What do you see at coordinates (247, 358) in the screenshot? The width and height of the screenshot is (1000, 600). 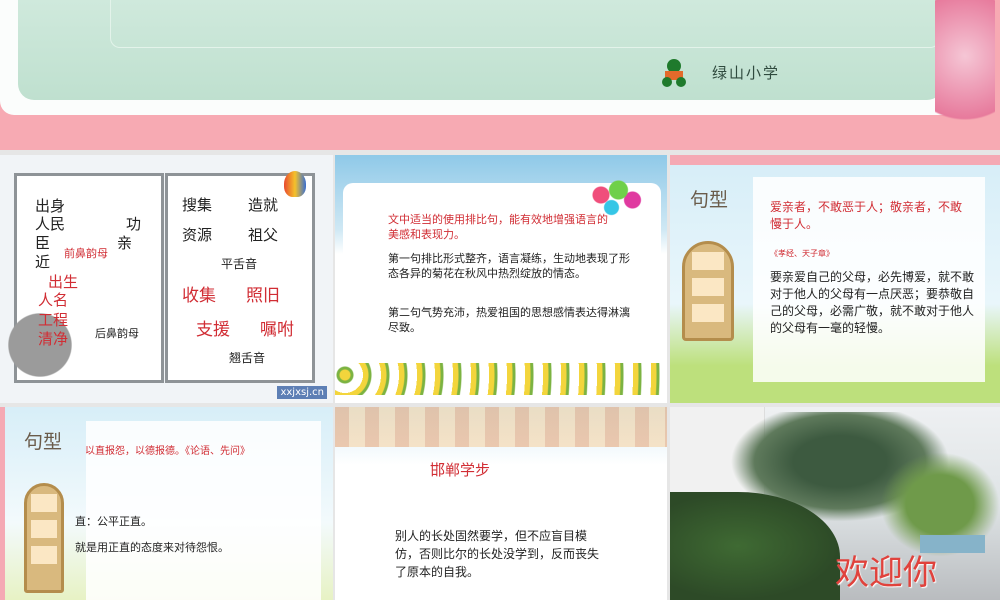 I see `label-retroflex: 翘舌音` at bounding box center [247, 358].